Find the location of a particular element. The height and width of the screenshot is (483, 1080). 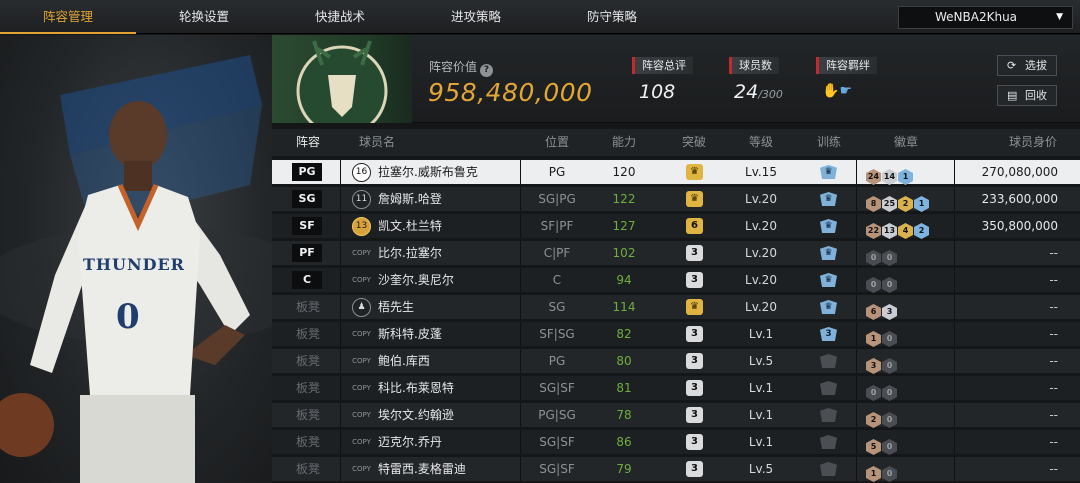

jersey-number-icon: 11 is located at coordinates (361, 199).